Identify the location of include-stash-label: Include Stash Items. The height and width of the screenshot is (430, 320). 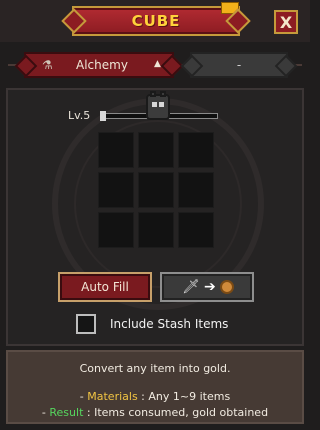
(169, 324).